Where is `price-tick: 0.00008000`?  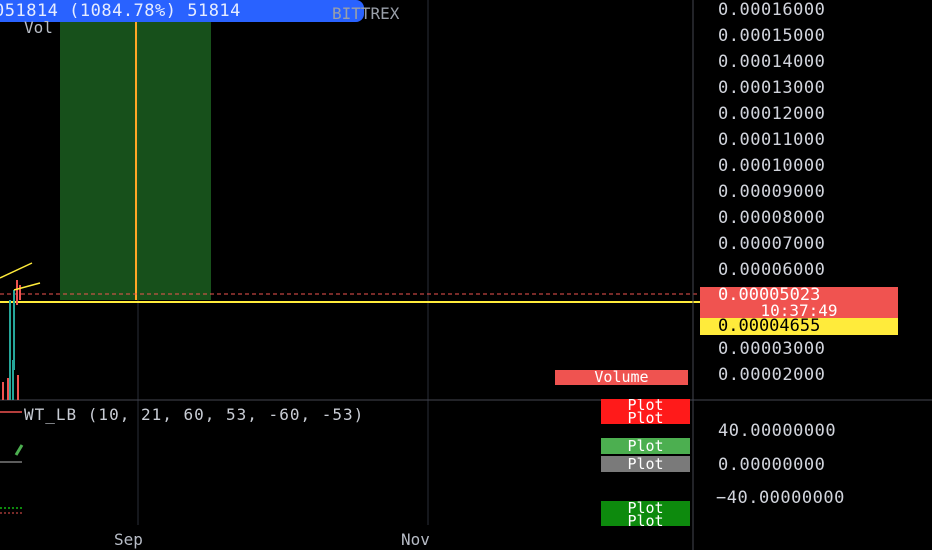
price-tick: 0.00008000 is located at coordinates (772, 218).